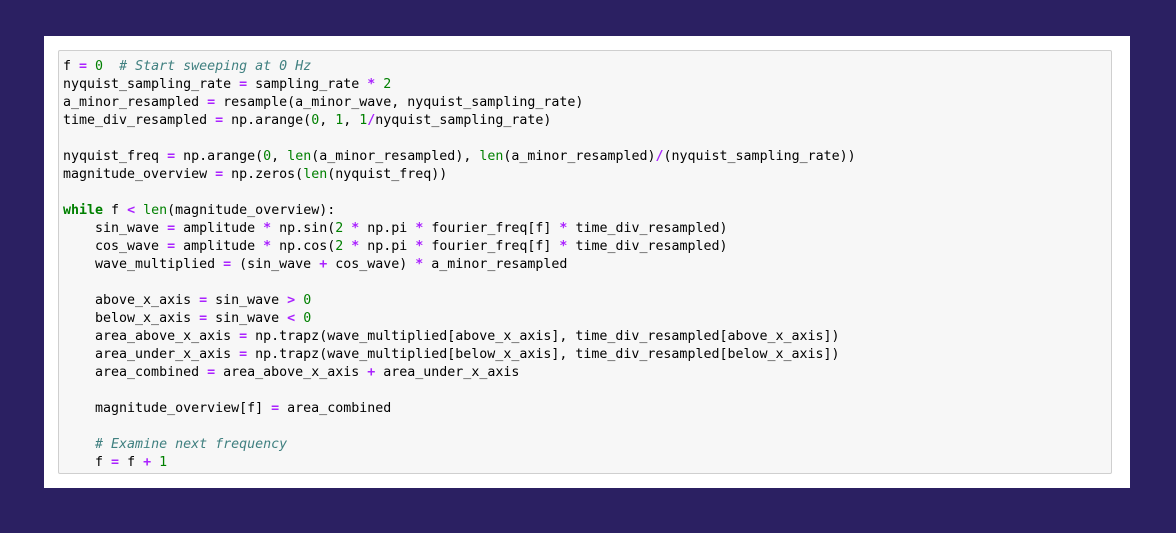 The image size is (1176, 533). What do you see at coordinates (291, 300) in the screenshot?
I see `operator-token: >` at bounding box center [291, 300].